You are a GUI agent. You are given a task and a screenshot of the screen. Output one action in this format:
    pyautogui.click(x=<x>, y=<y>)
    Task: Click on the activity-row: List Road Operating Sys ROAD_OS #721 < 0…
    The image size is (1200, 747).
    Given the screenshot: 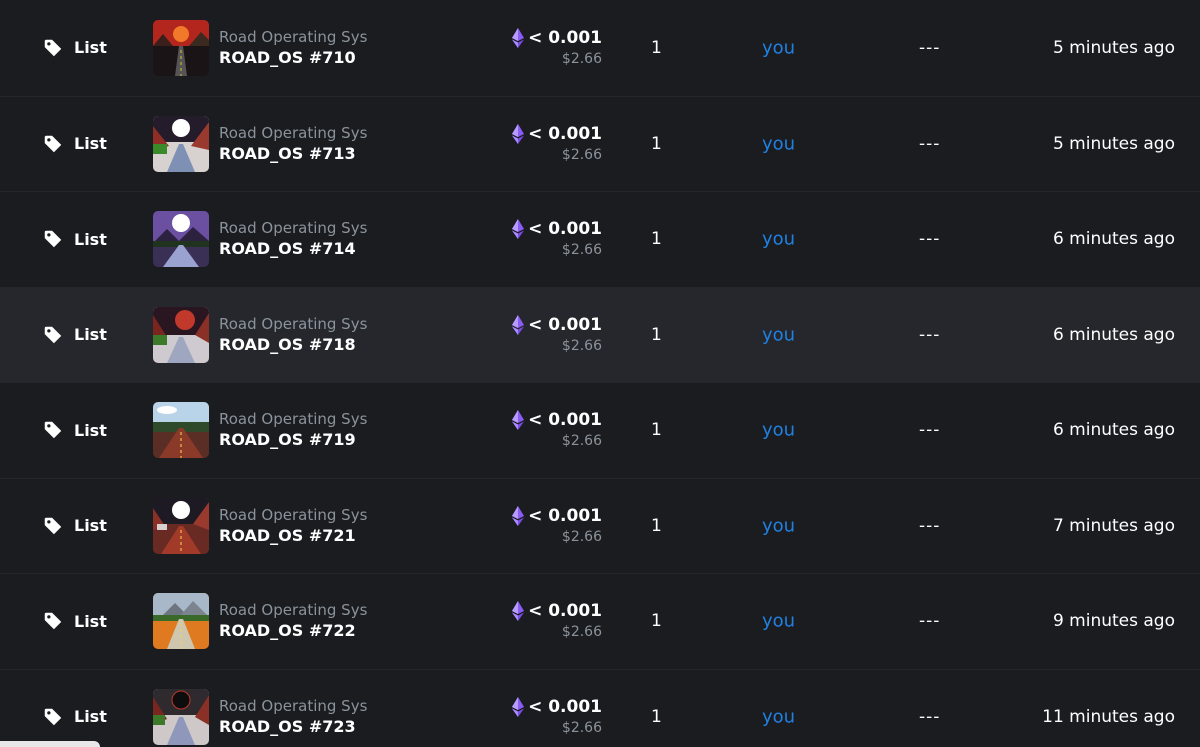 What is the action you would take?
    pyautogui.click(x=600, y=525)
    